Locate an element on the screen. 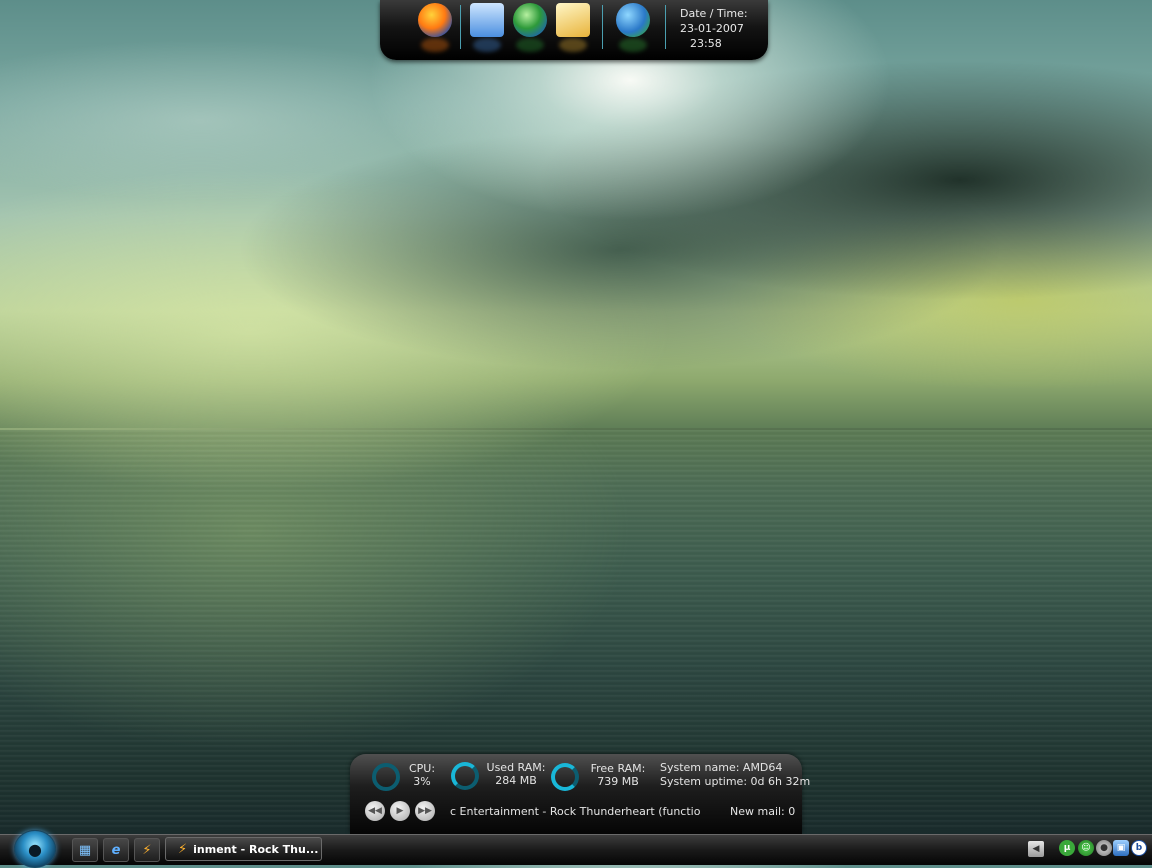 This screenshot has height=868, width=1152. system-name: System name: AMD64 is located at coordinates (721, 767).